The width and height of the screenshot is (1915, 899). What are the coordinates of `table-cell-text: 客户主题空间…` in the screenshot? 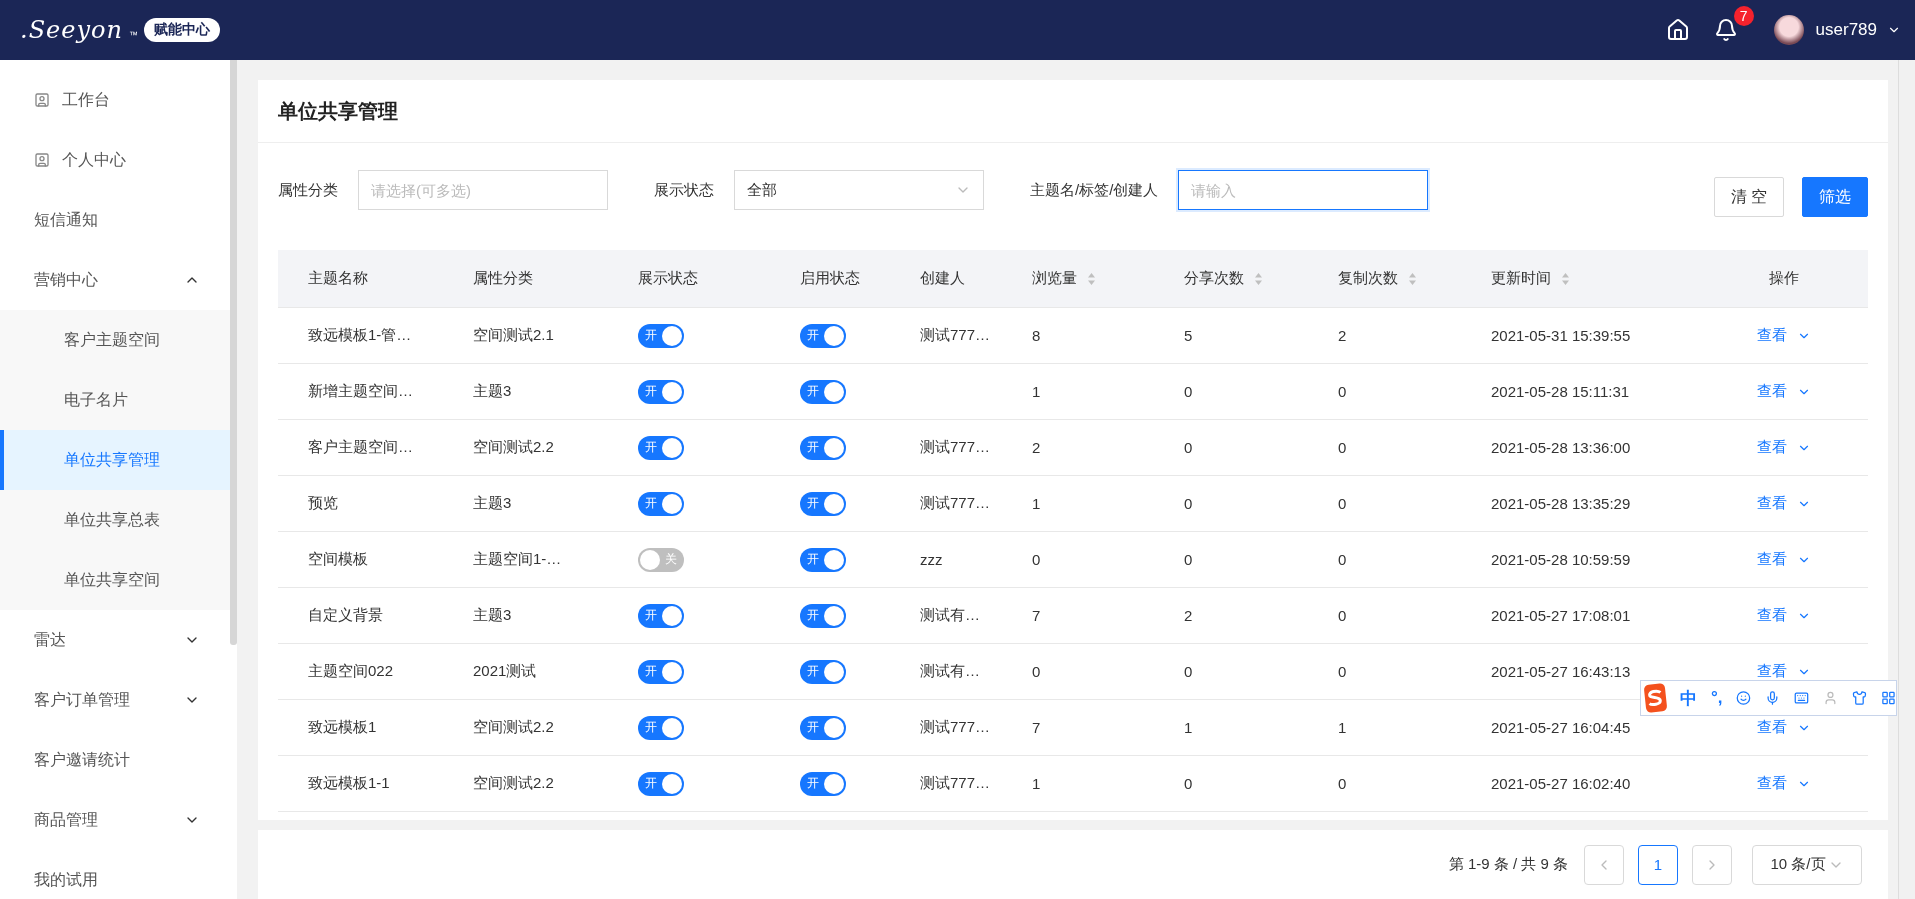 It's located at (360, 447).